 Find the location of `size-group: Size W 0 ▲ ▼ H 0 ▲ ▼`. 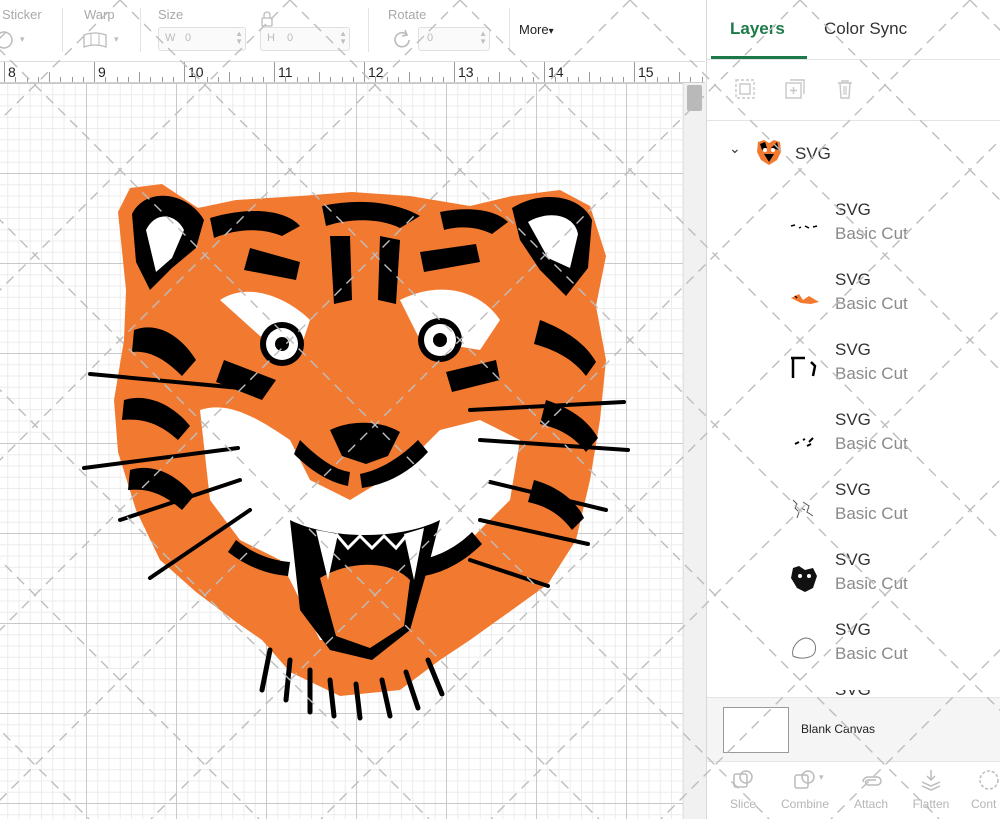

size-group: Size W 0 ▲ ▼ H 0 ▲ ▼ is located at coordinates (253, 30).